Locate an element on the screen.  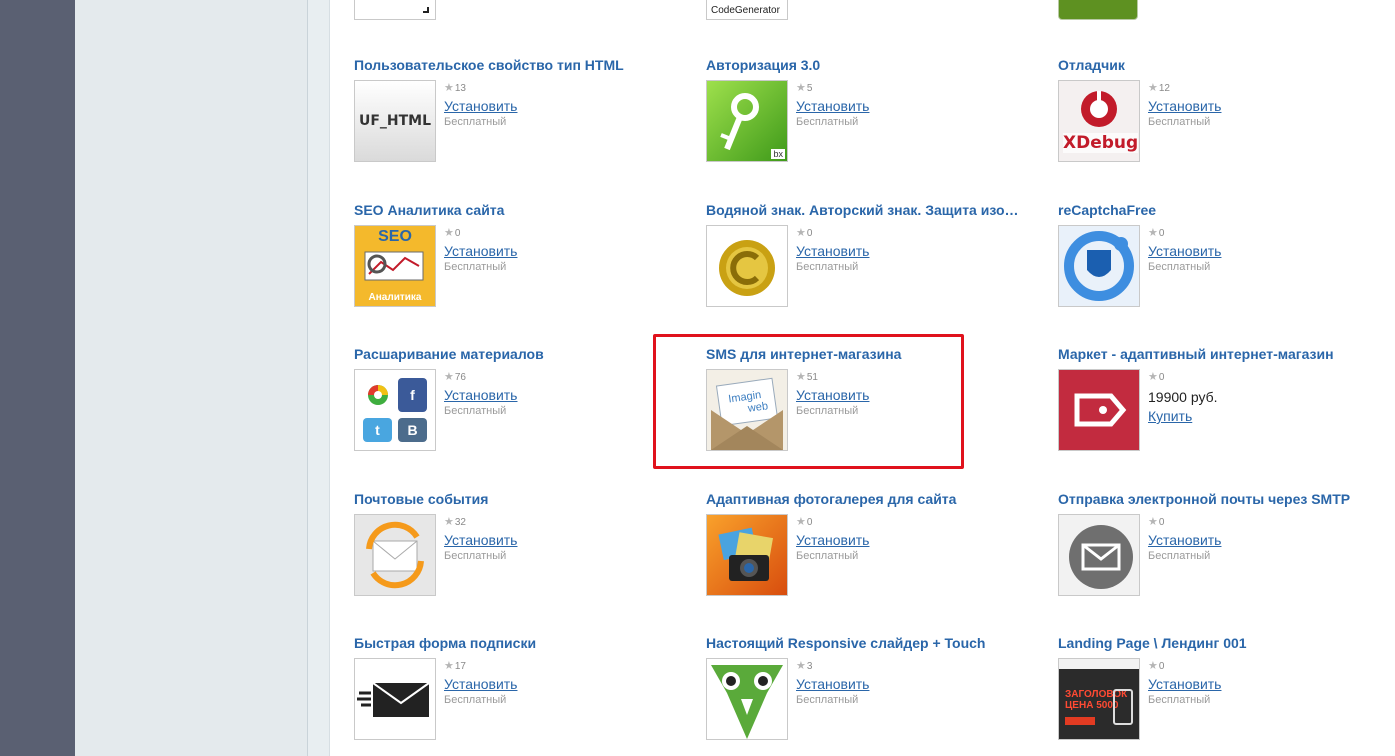
mail-events-icon is located at coordinates (395, 555).